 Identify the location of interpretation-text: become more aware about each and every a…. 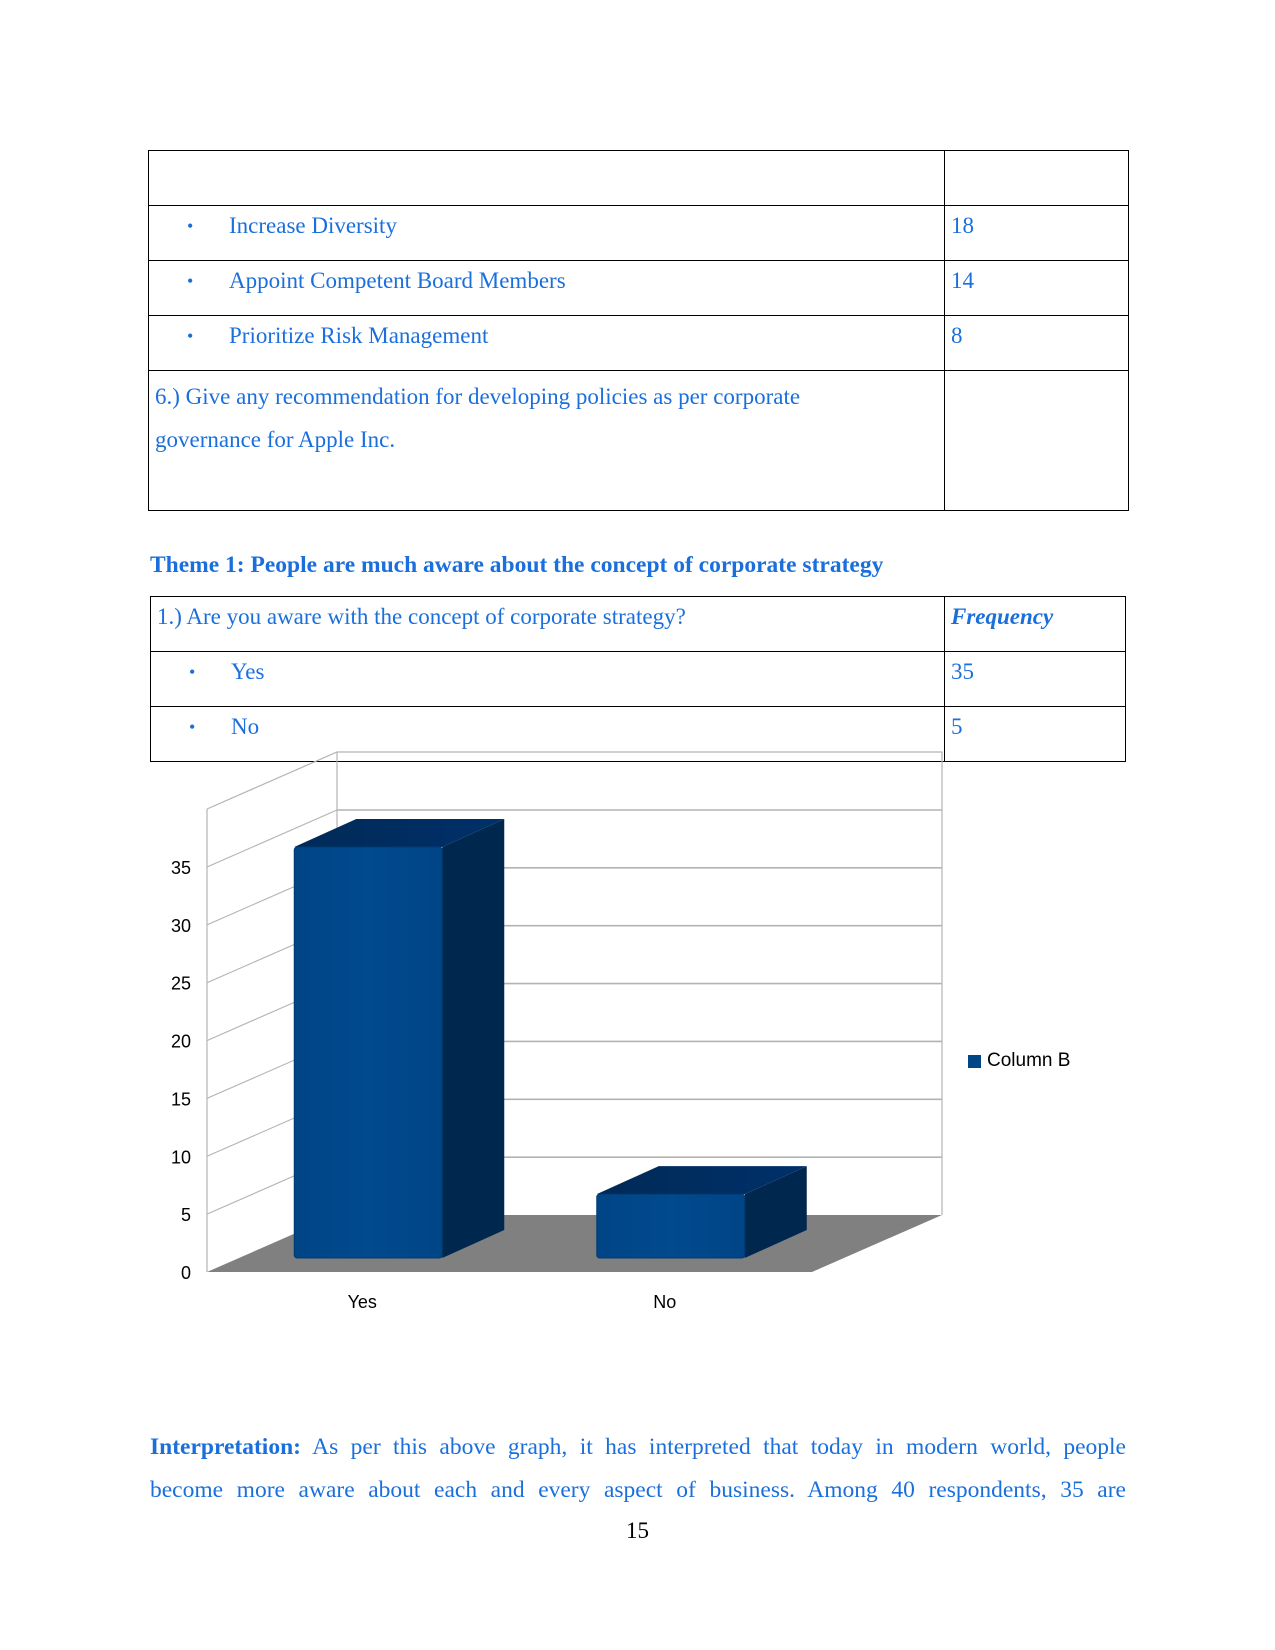
(638, 1490).